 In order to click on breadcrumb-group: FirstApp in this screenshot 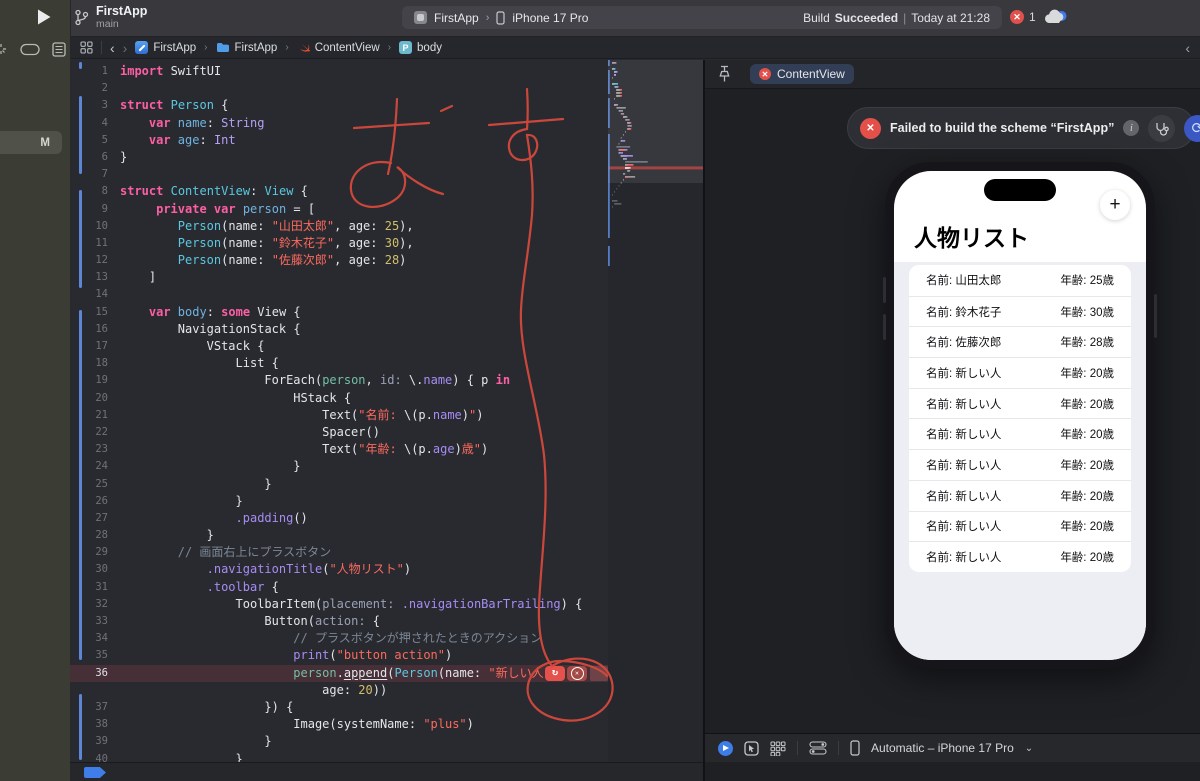, I will do `click(246, 48)`.